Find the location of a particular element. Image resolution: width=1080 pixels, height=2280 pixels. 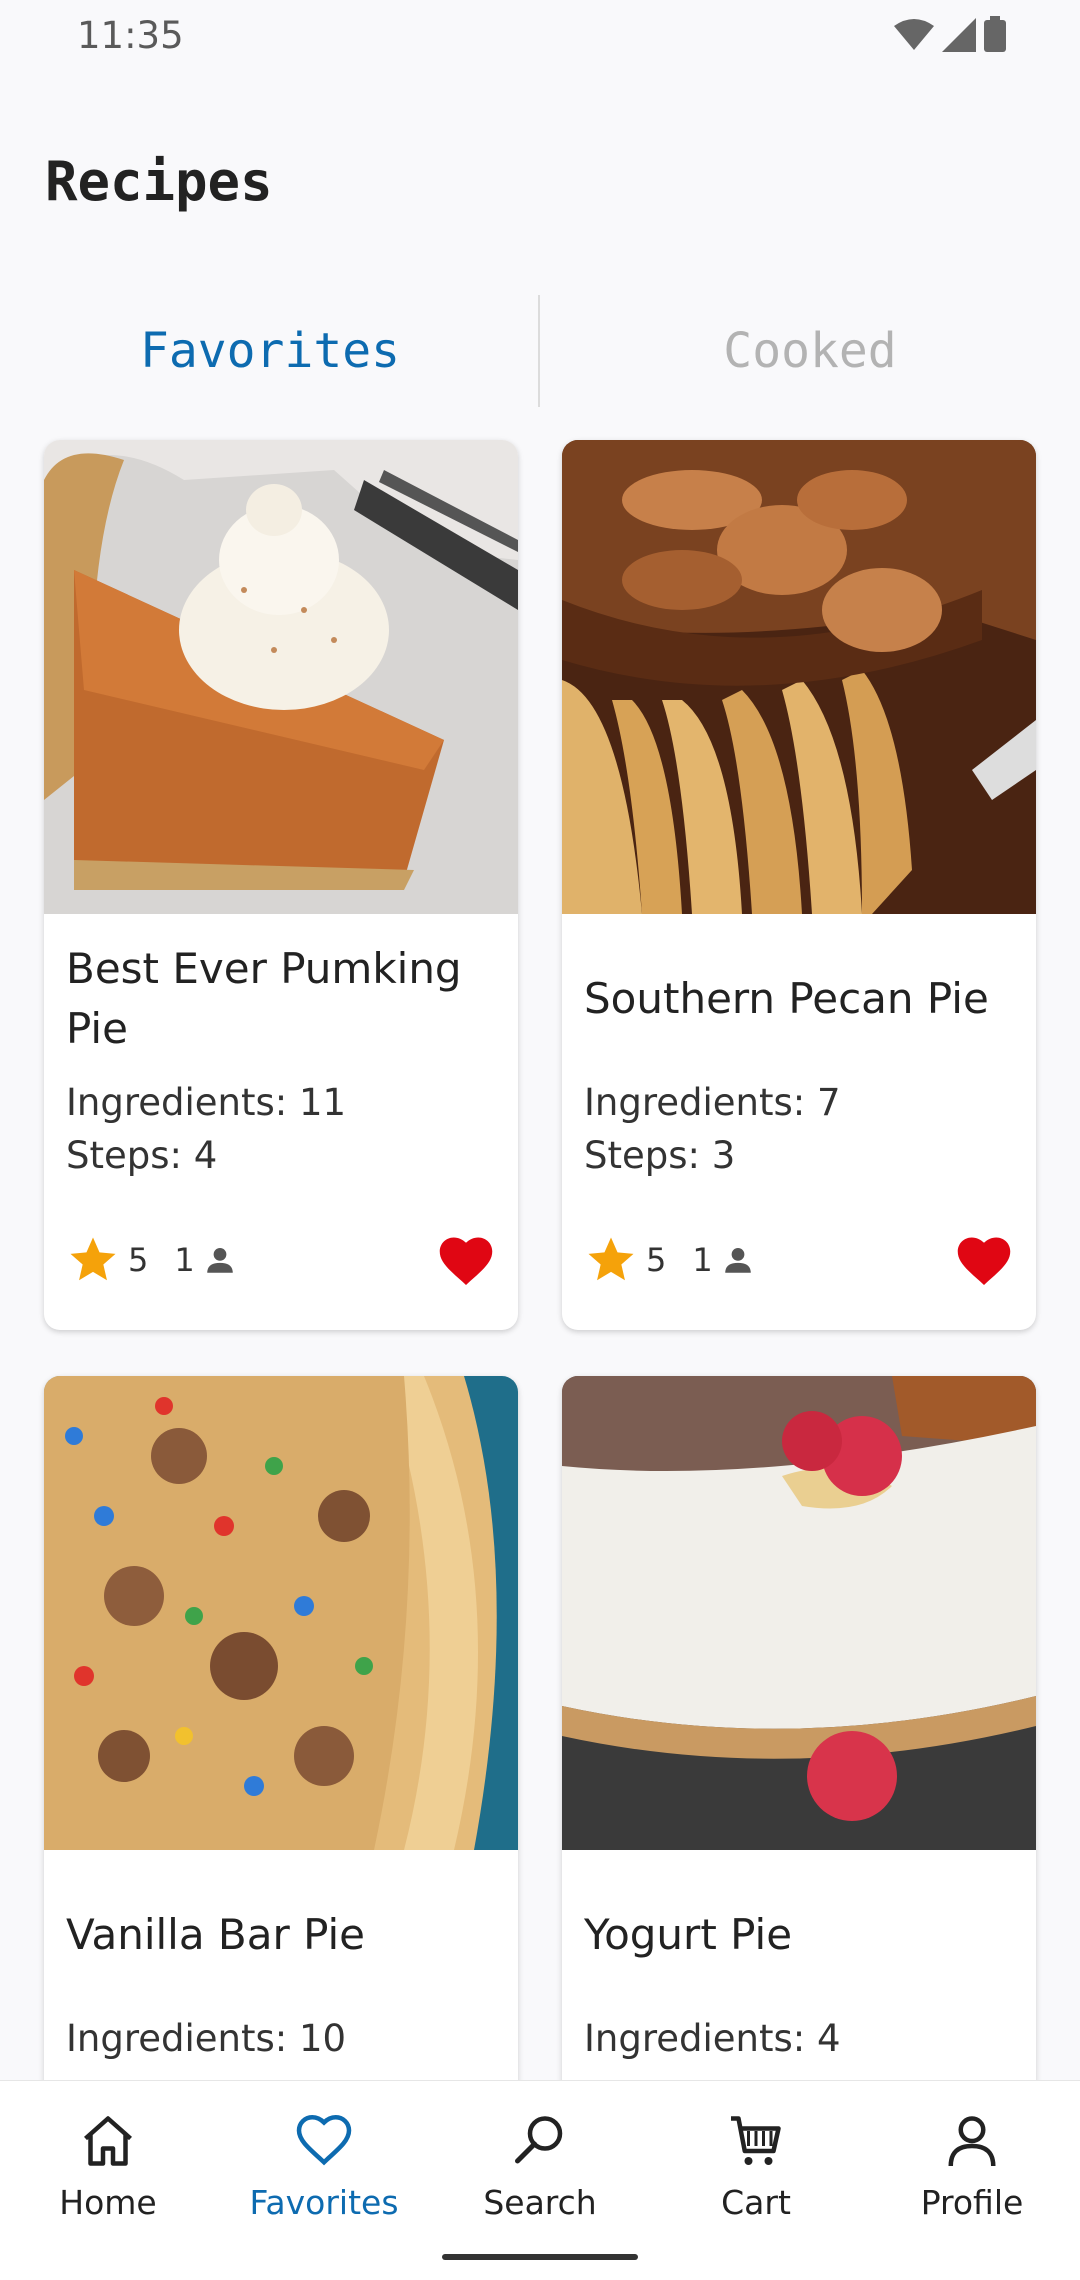

tab-cooked: Cooked is located at coordinates (810, 351).